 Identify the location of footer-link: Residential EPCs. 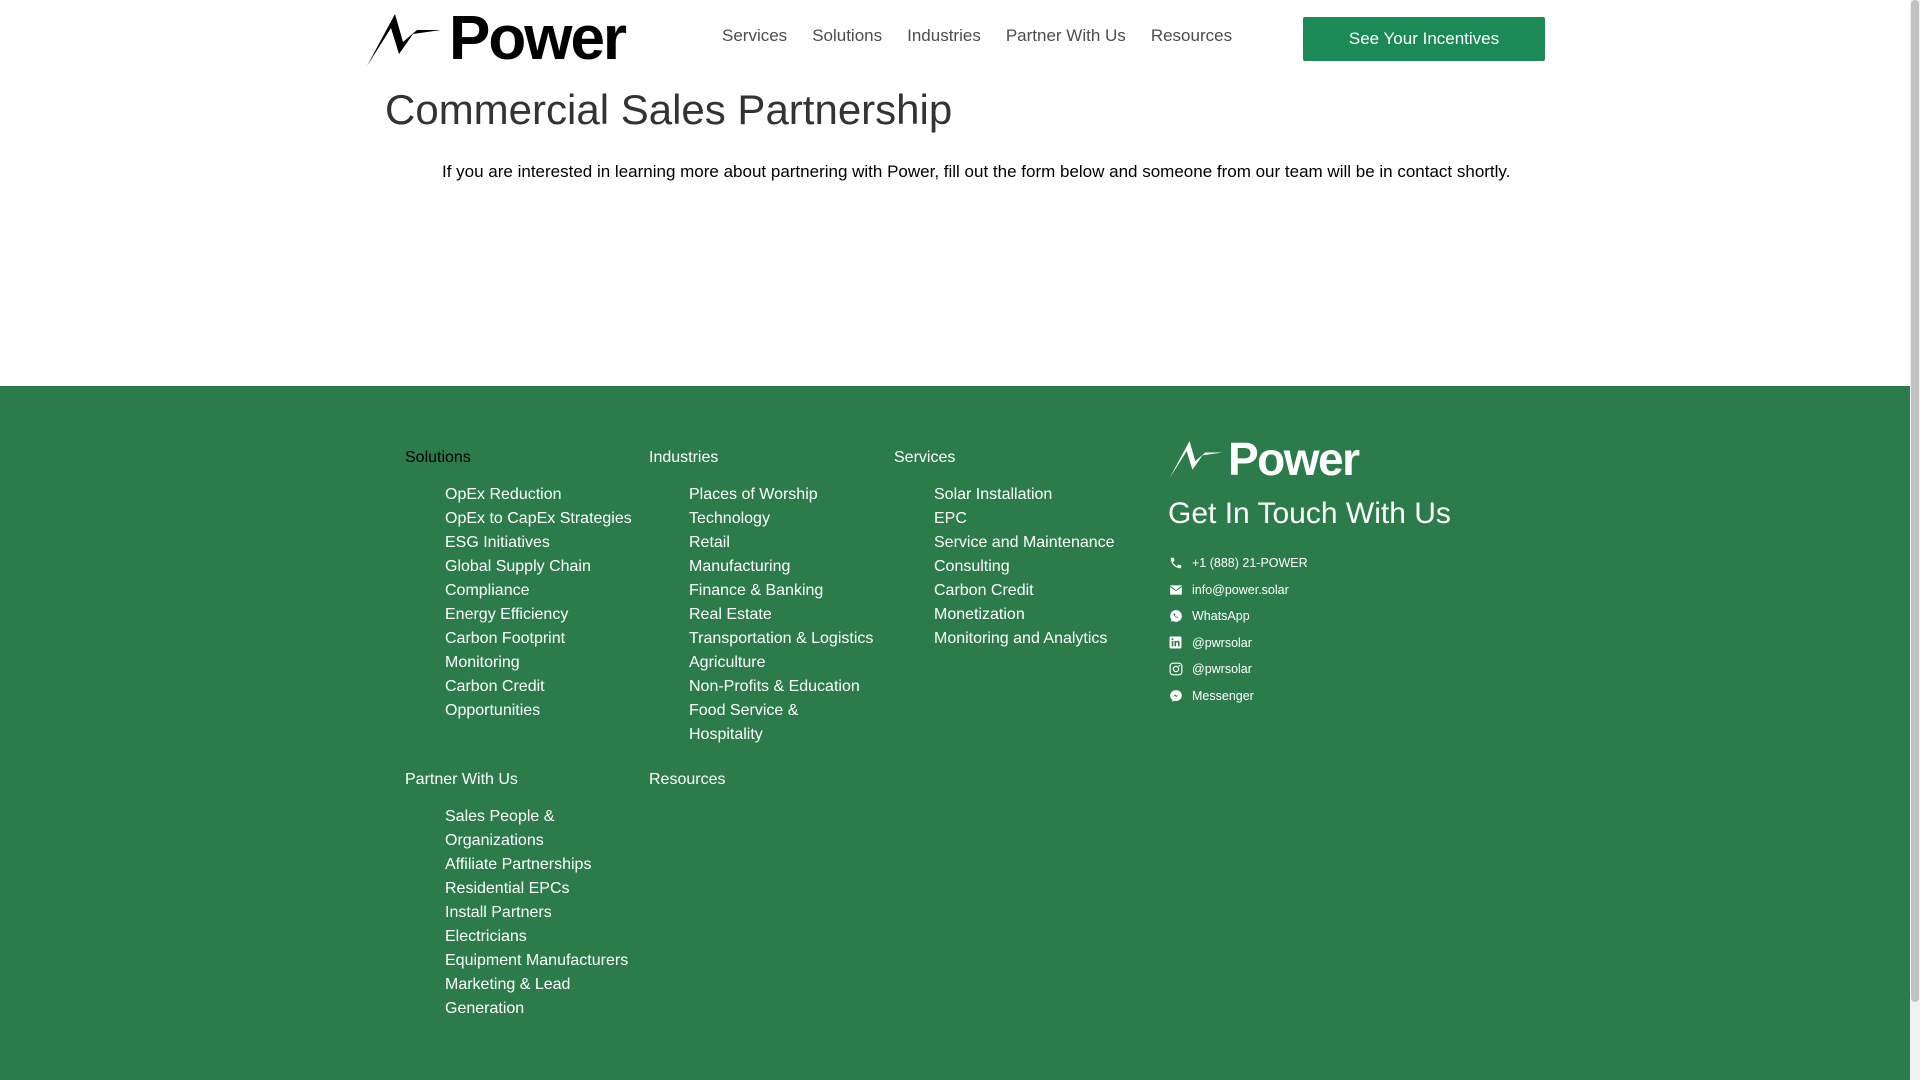
(540, 889).